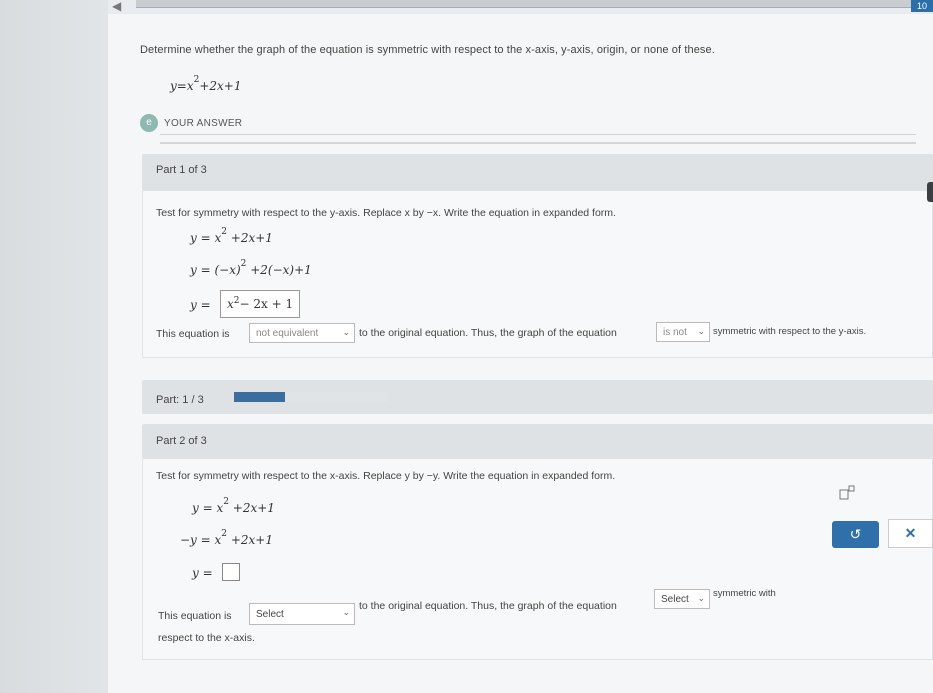  What do you see at coordinates (302, 614) in the screenshot?
I see `part2-equivalence-dropdown: Select ⌄` at bounding box center [302, 614].